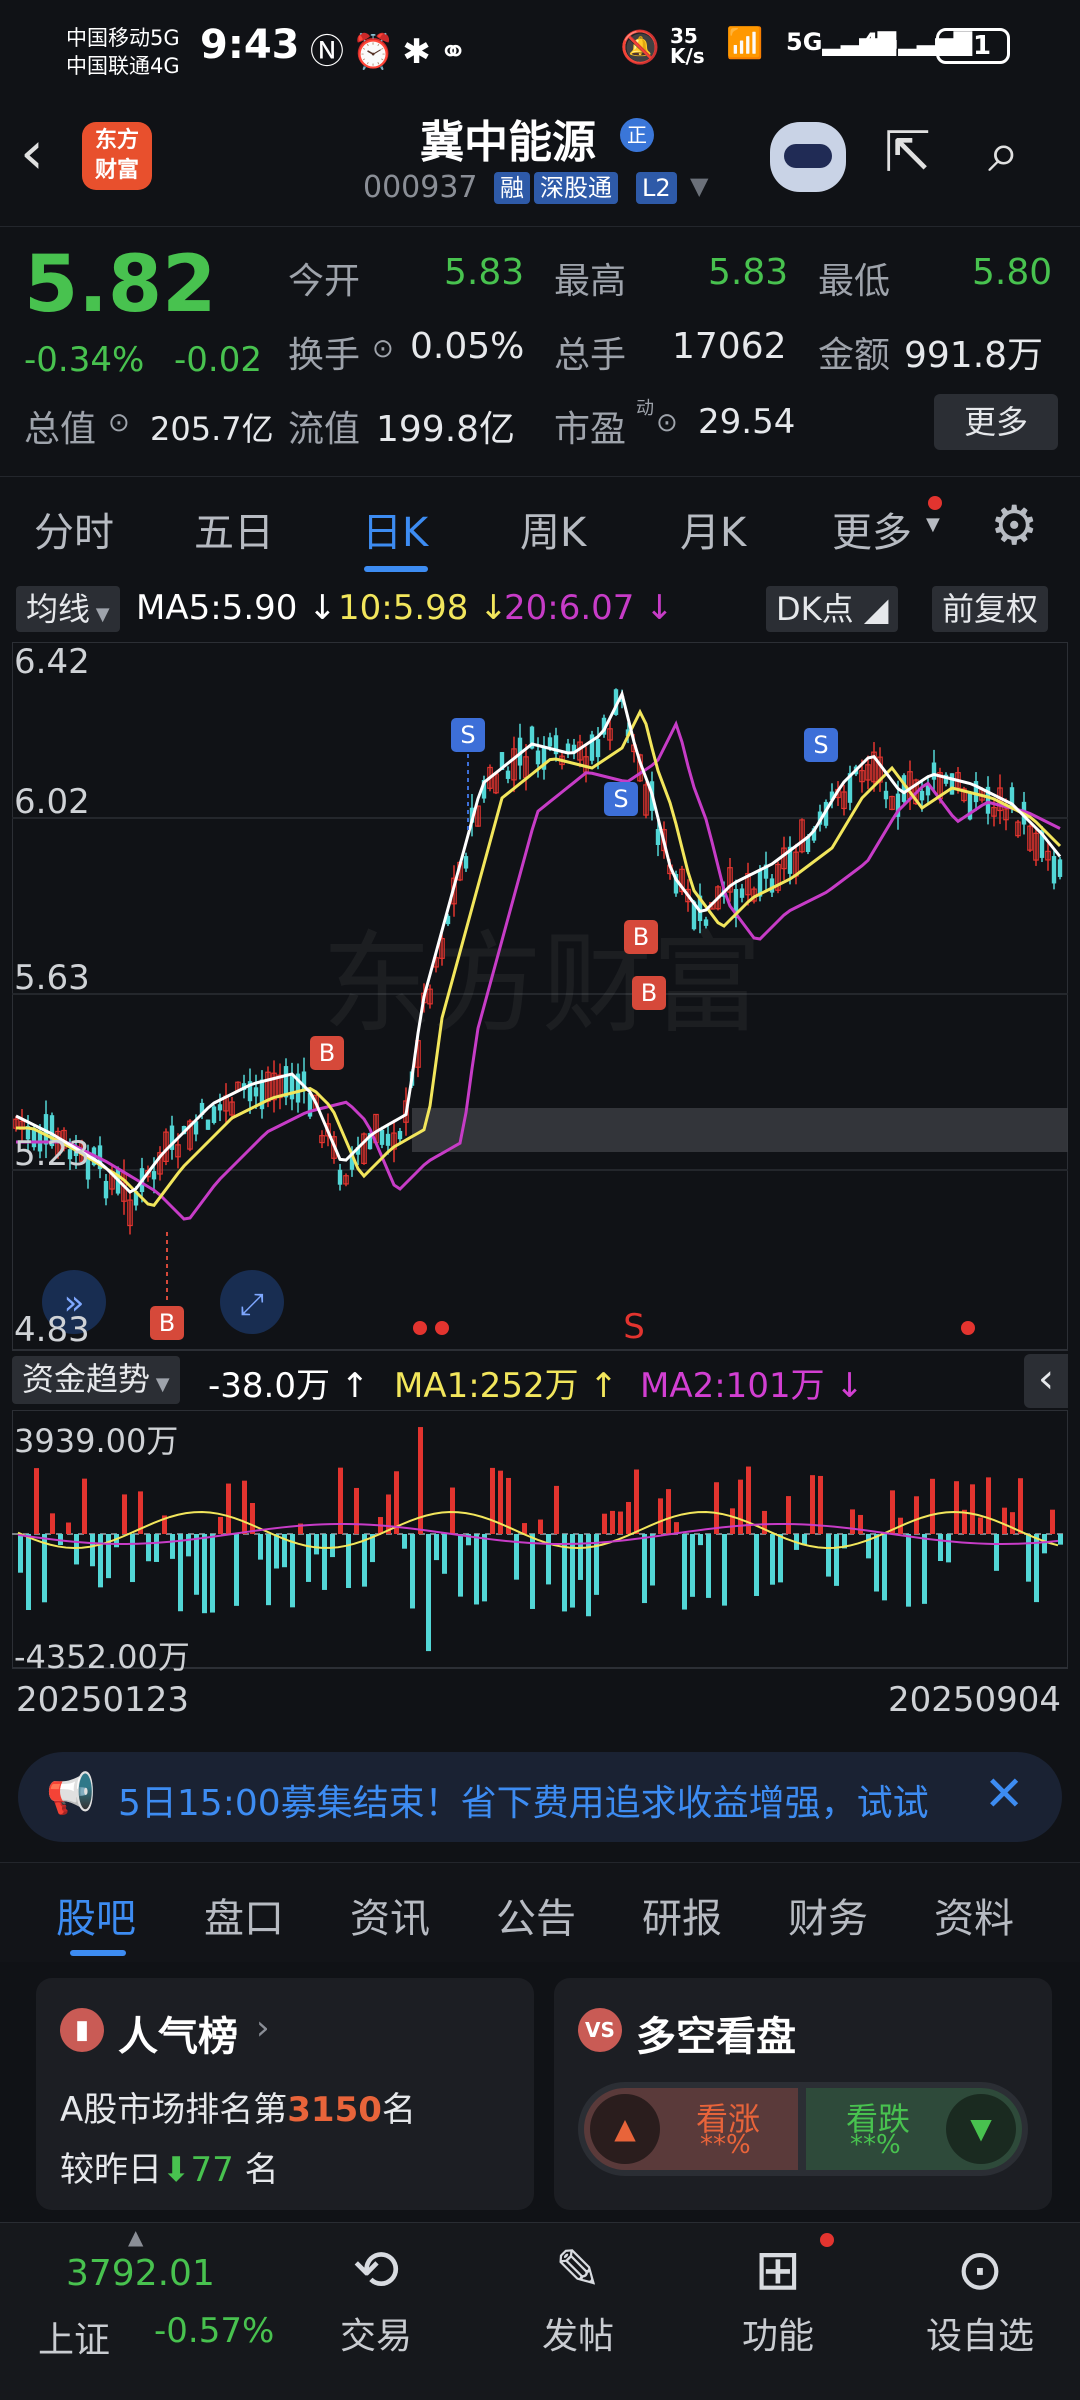  I want to click on collapse-panel-icon: ‹, so click(1046, 1381).